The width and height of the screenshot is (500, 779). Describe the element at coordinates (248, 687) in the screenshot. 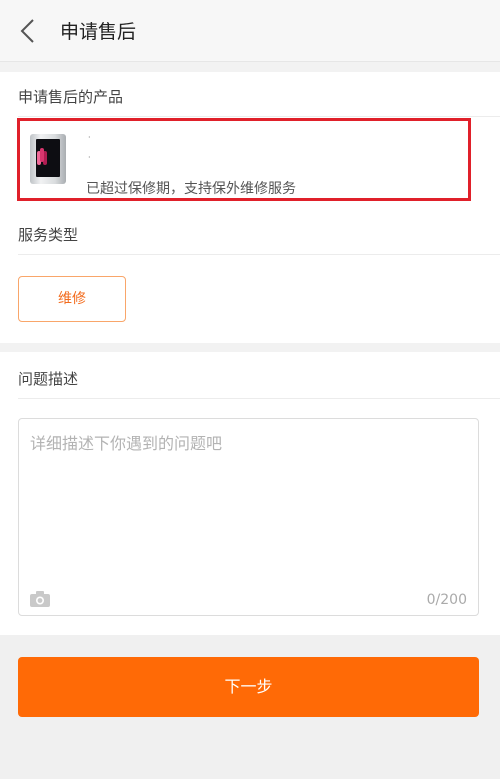

I see `next-step-button: 下一步` at that location.